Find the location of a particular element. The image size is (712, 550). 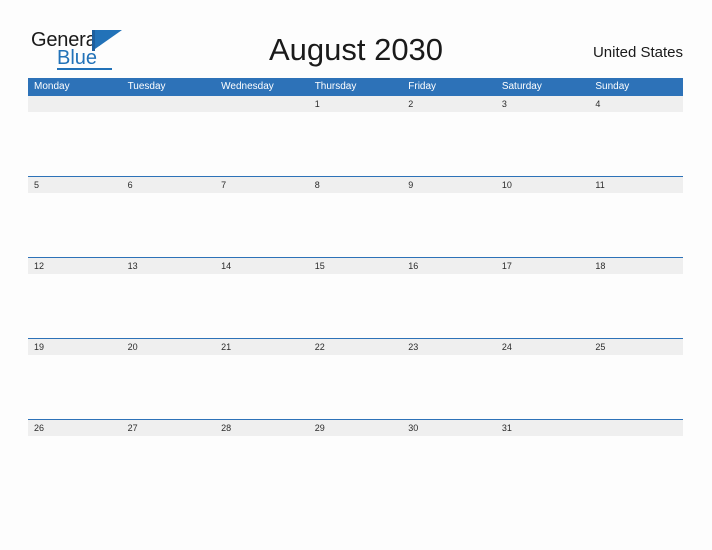

date-number-band: 5 6 7 8 9 10 11 is located at coordinates (355, 184).